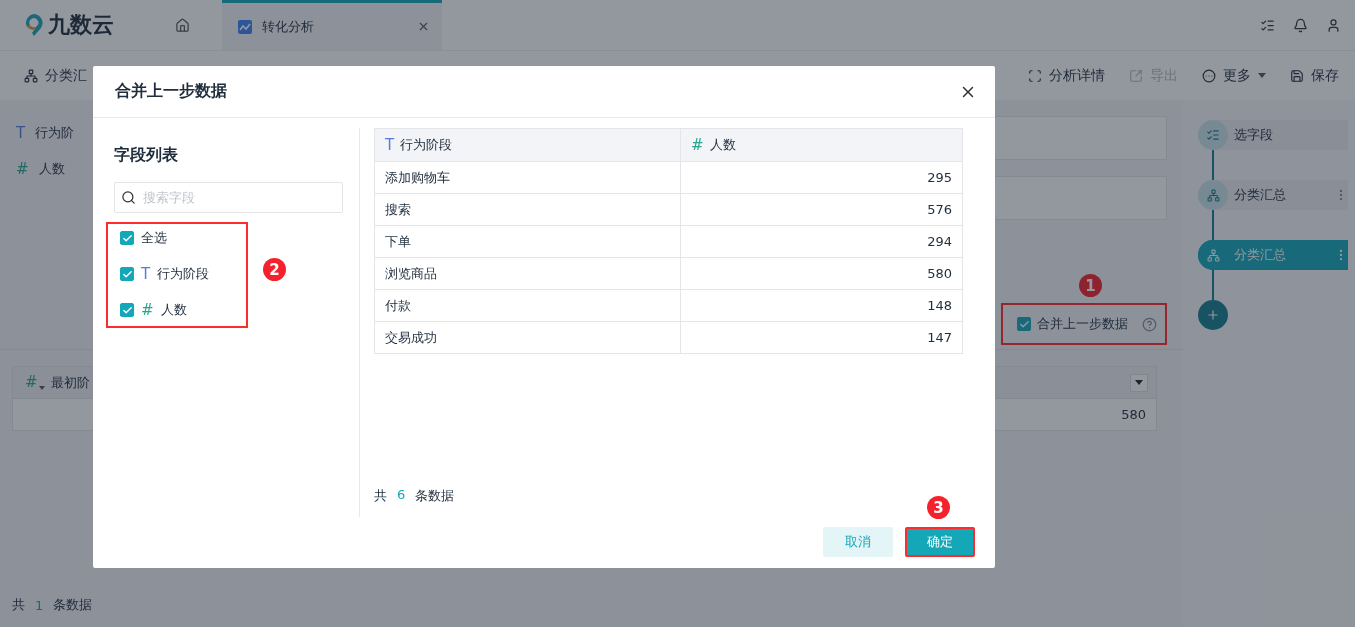 This screenshot has width=1355, height=627. Describe the element at coordinates (146, 155) in the screenshot. I see `field-list-title: 字段列表` at that location.